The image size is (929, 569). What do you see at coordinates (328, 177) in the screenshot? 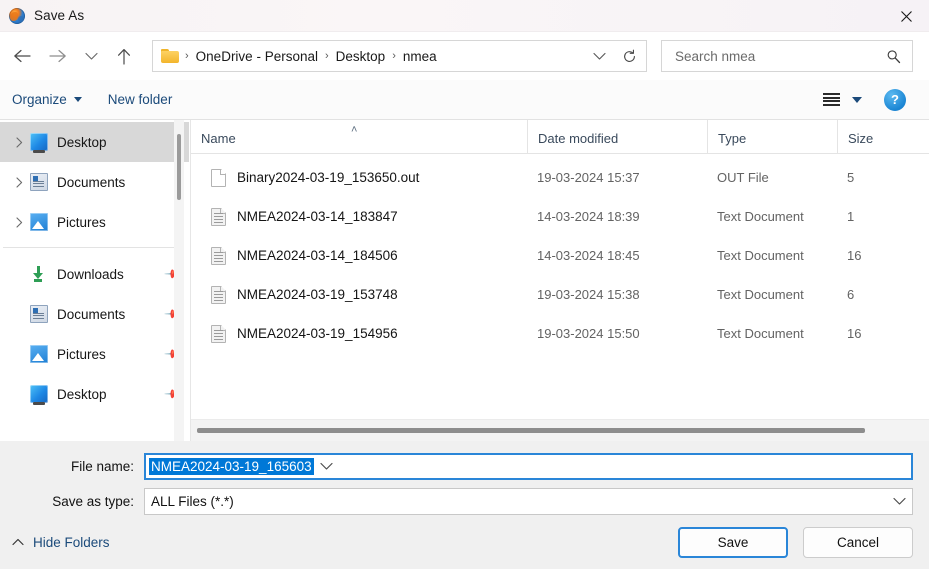
I see `file-name-label: Binary2024-03-19_153650.out` at bounding box center [328, 177].